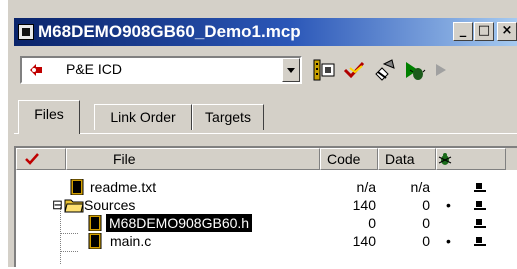 This screenshot has width=517, height=269. What do you see at coordinates (261, 187) in the screenshot?
I see `table-row: readme.txt n/a n/a` at bounding box center [261, 187].